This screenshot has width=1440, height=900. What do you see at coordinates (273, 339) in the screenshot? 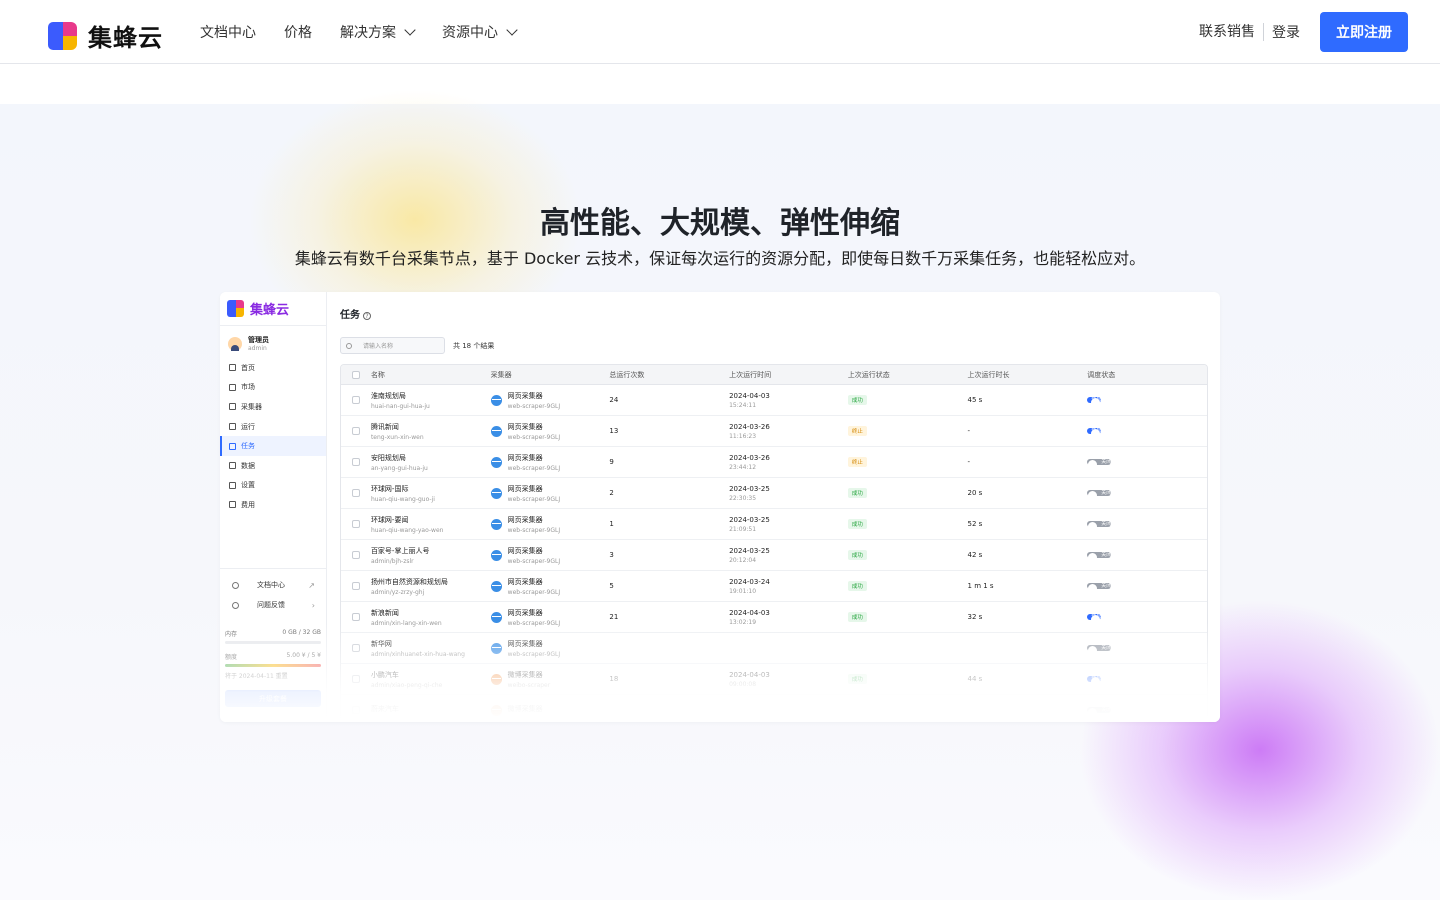
I see `user-profile: 管理员 admin` at bounding box center [273, 339].